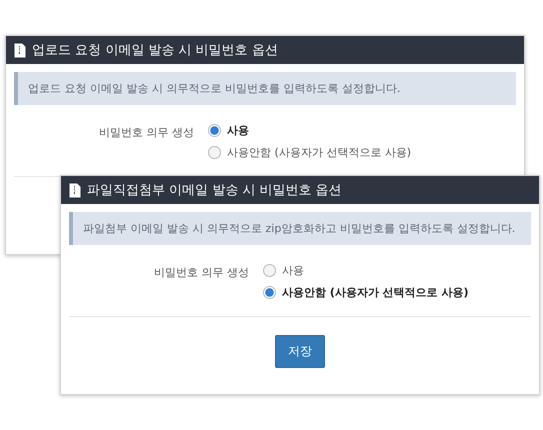  Describe the element at coordinates (300, 228) in the screenshot. I see `info-notice: 파일첨부 이메일 발송 시 의무적으로 zip암호화하고 비밀번호를 입력하도록 설정합니다.` at that location.